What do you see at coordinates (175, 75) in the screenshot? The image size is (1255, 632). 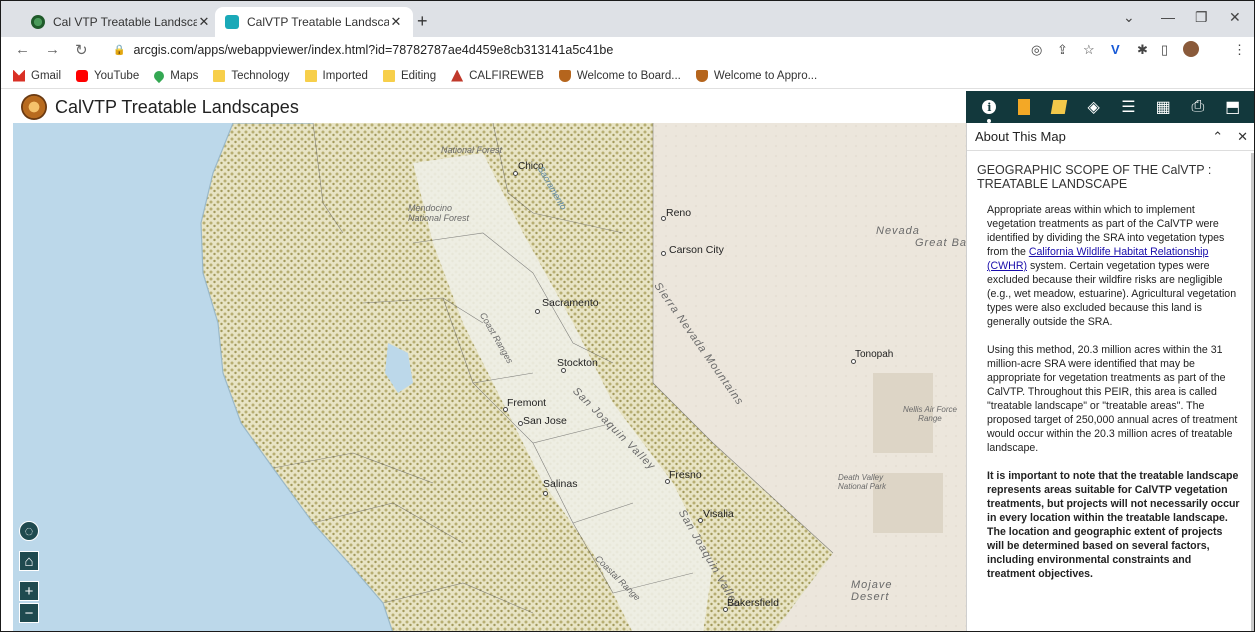 I see `bookmark-maps: Maps` at bounding box center [175, 75].